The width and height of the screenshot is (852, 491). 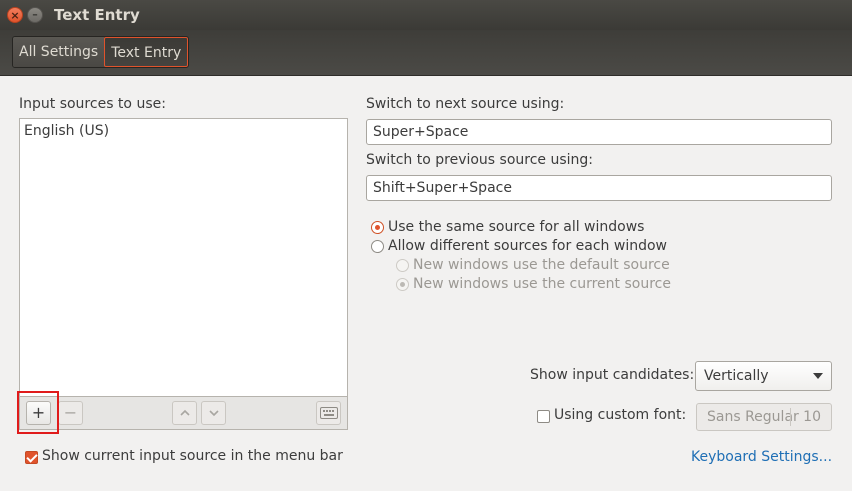 What do you see at coordinates (790, 417) in the screenshot?
I see `font-separator` at bounding box center [790, 417].